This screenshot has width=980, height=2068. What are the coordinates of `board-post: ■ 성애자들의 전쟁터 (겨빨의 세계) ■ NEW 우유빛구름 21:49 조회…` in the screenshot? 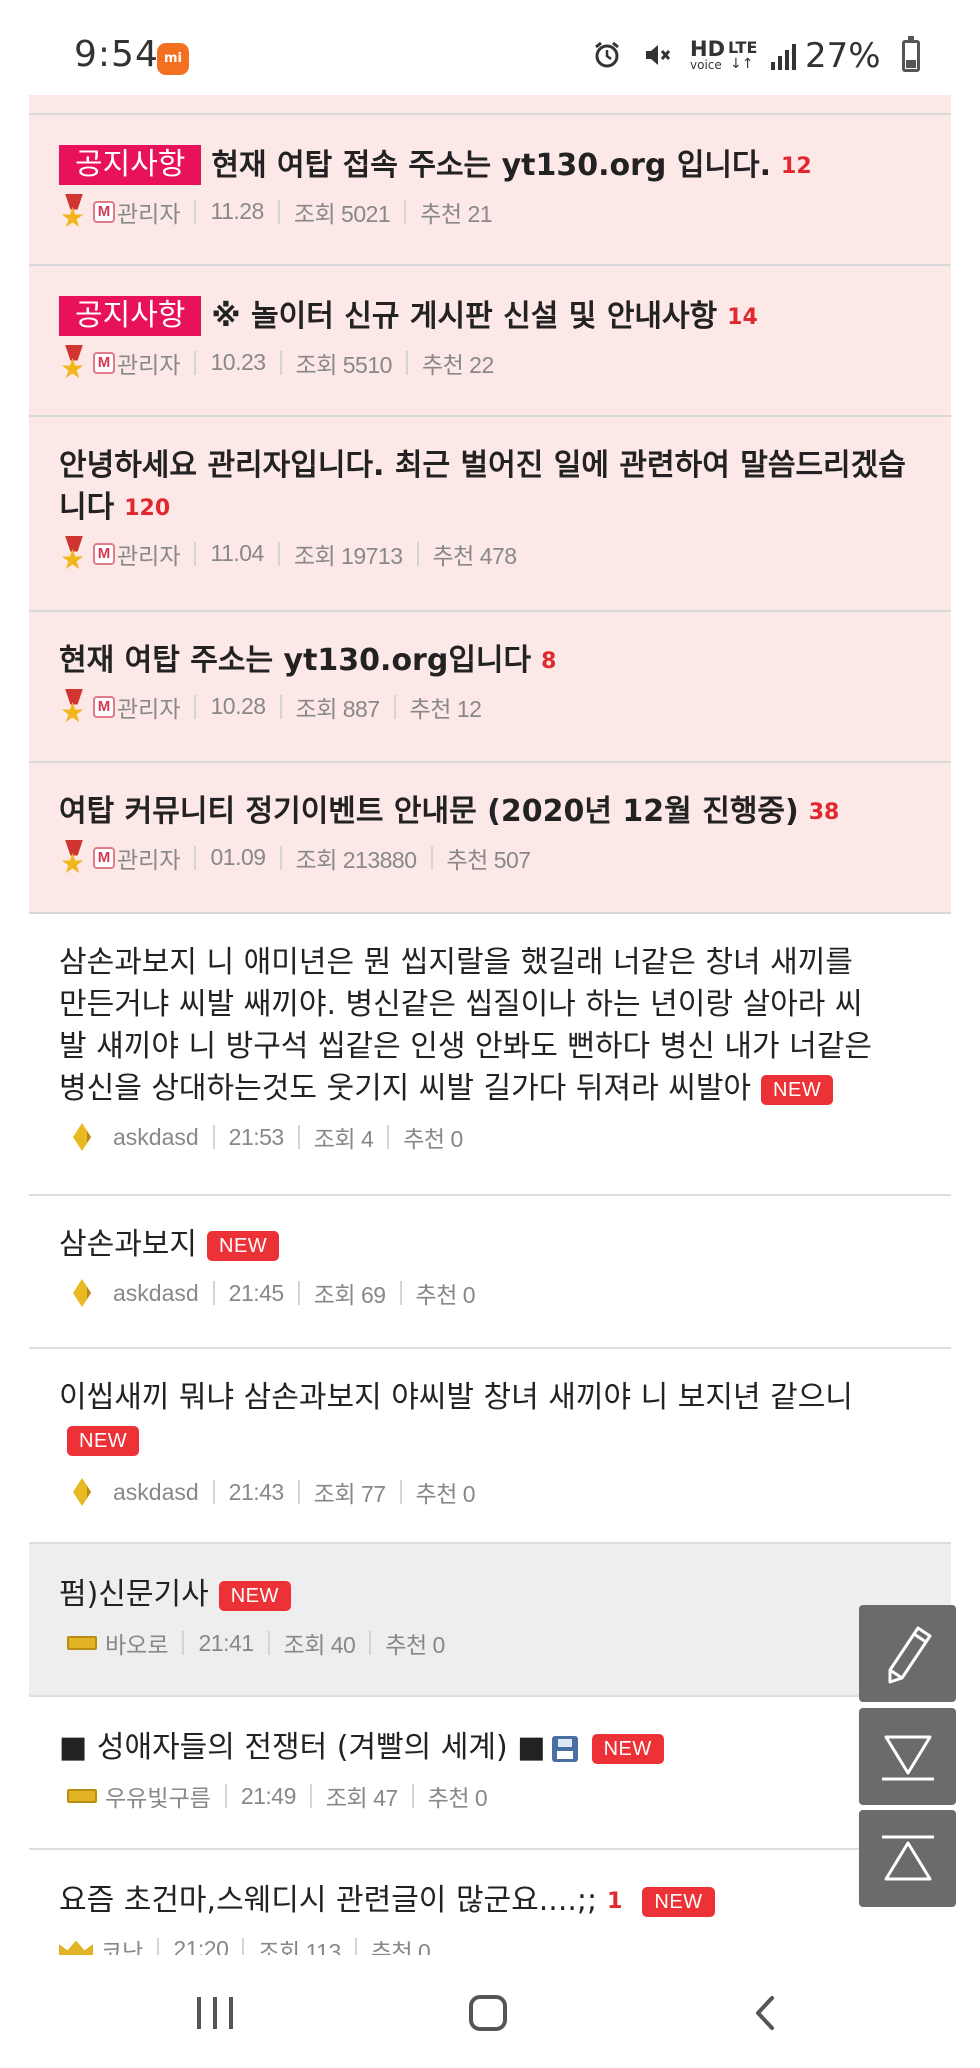 It's located at (490, 1773).